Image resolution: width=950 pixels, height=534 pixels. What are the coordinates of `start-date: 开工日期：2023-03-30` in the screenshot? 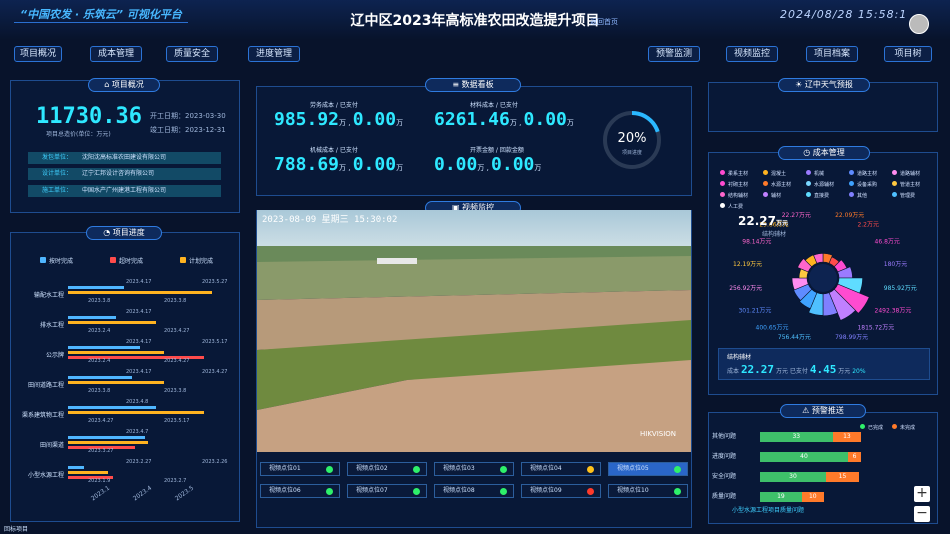 It's located at (188, 116).